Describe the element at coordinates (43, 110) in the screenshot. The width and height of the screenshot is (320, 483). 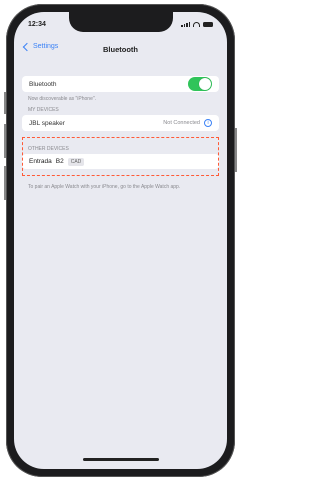
I see `my-devices-header: MY DEVICES` at that location.